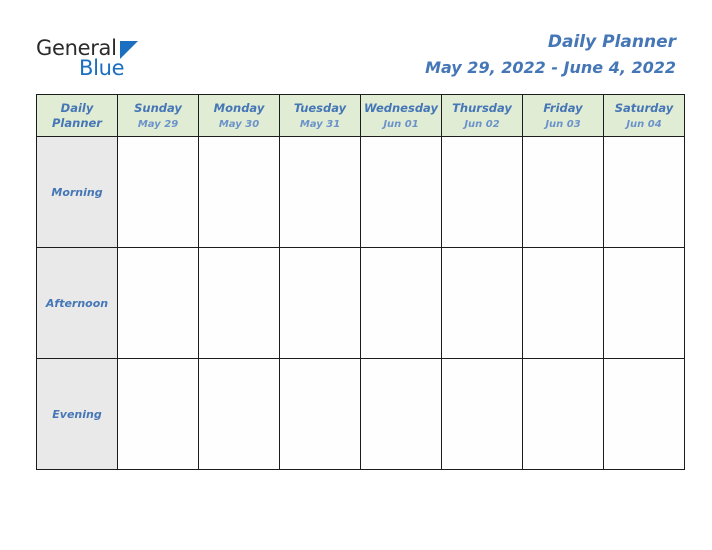  I want to click on day-date: May 31, so click(320, 124).